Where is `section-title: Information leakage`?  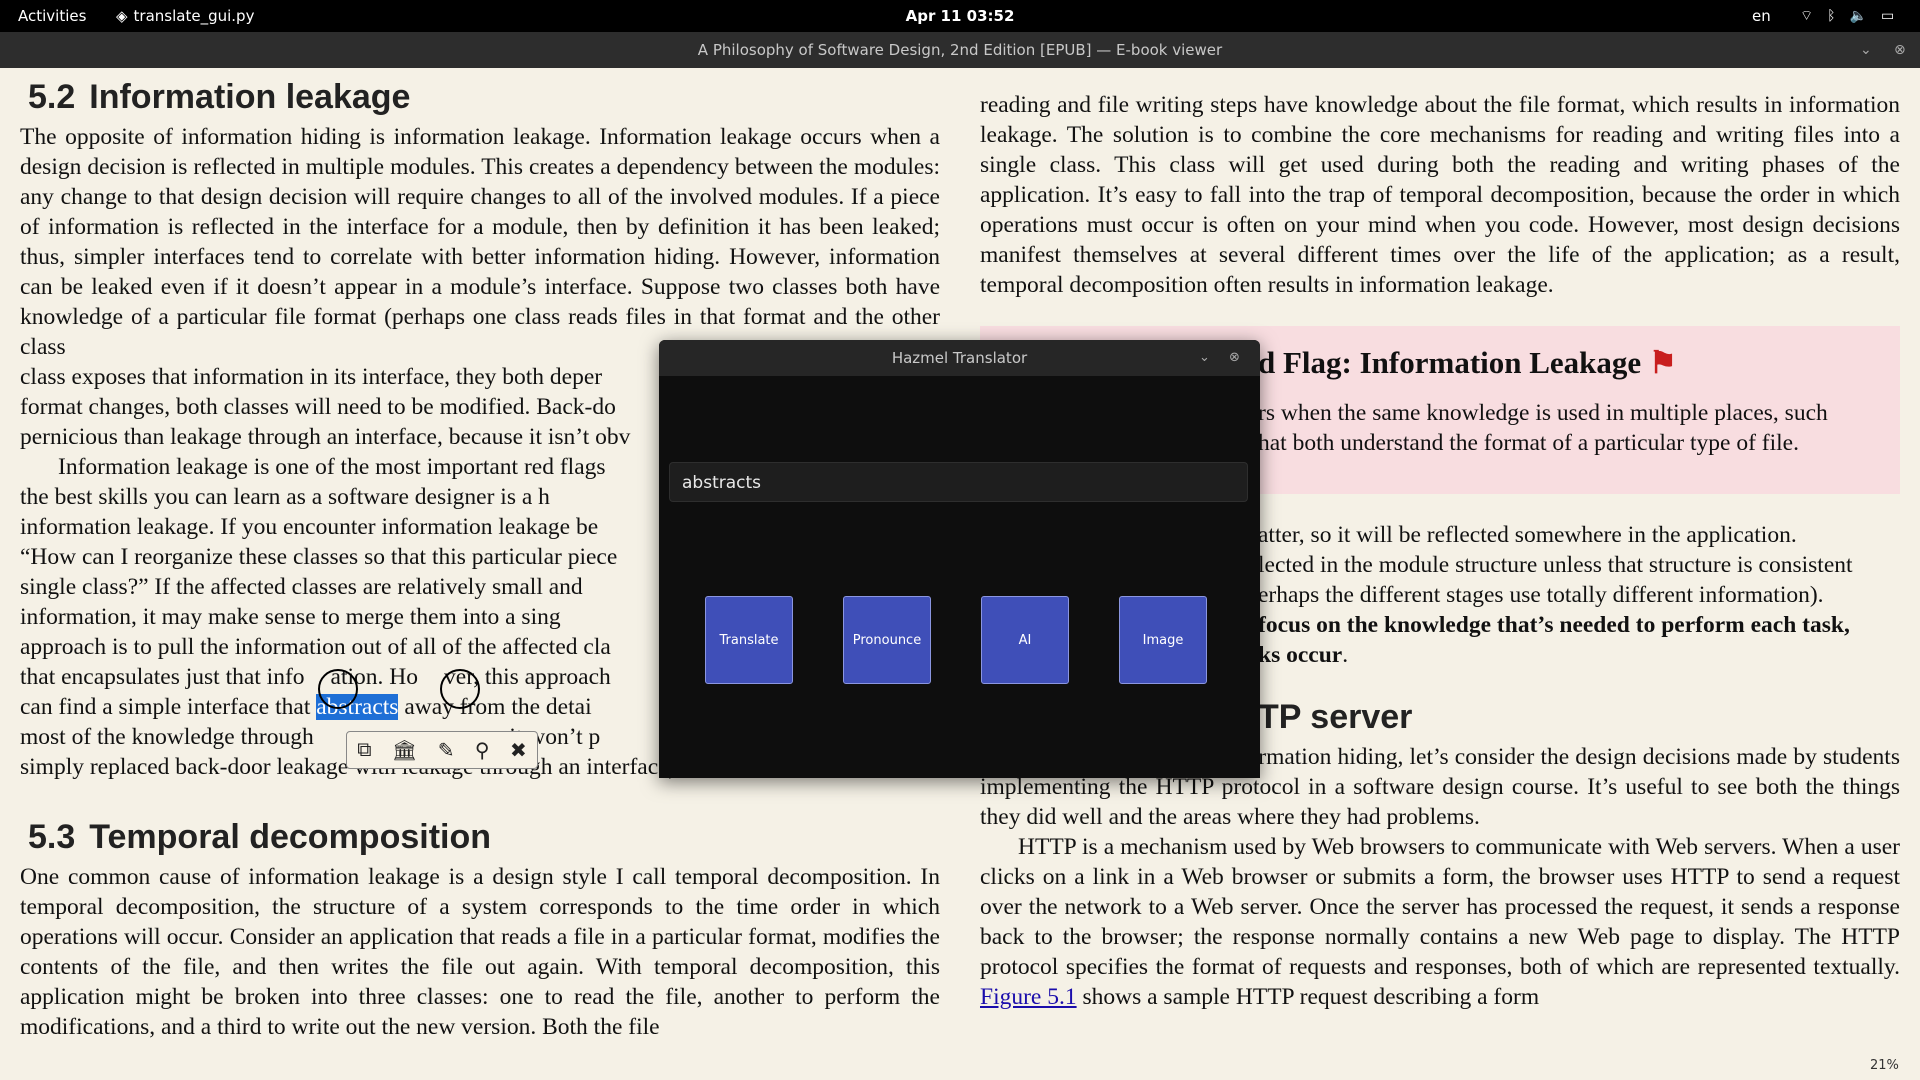 section-title: Information leakage is located at coordinates (250, 97).